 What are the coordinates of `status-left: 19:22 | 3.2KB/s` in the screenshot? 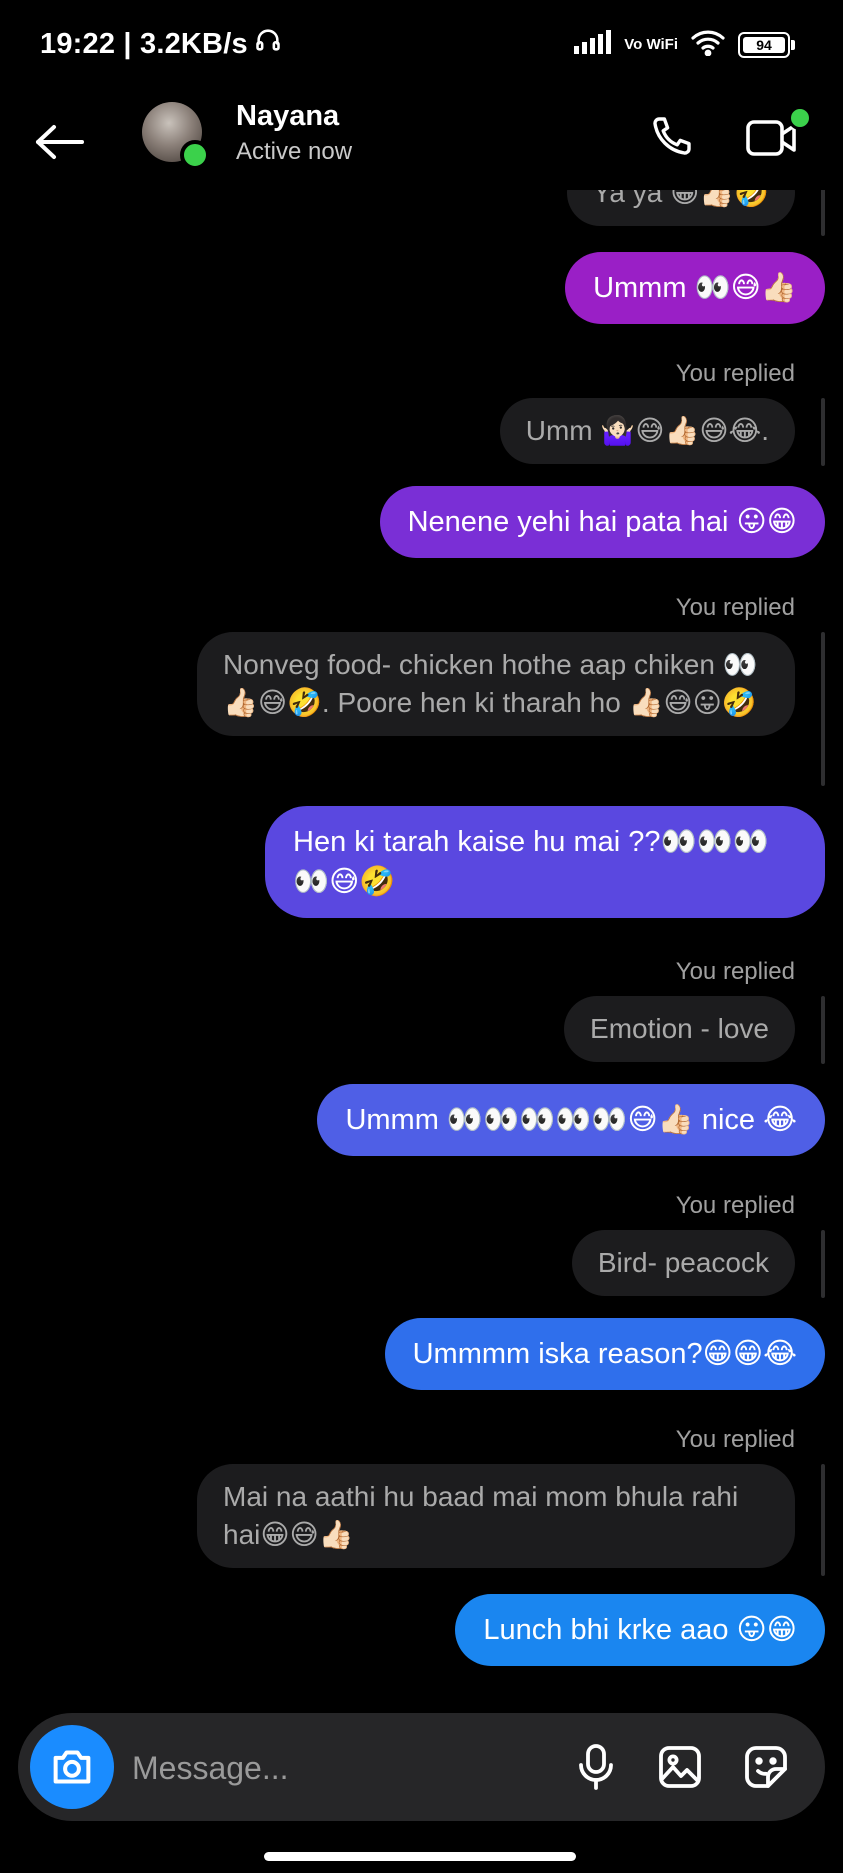 It's located at (161, 44).